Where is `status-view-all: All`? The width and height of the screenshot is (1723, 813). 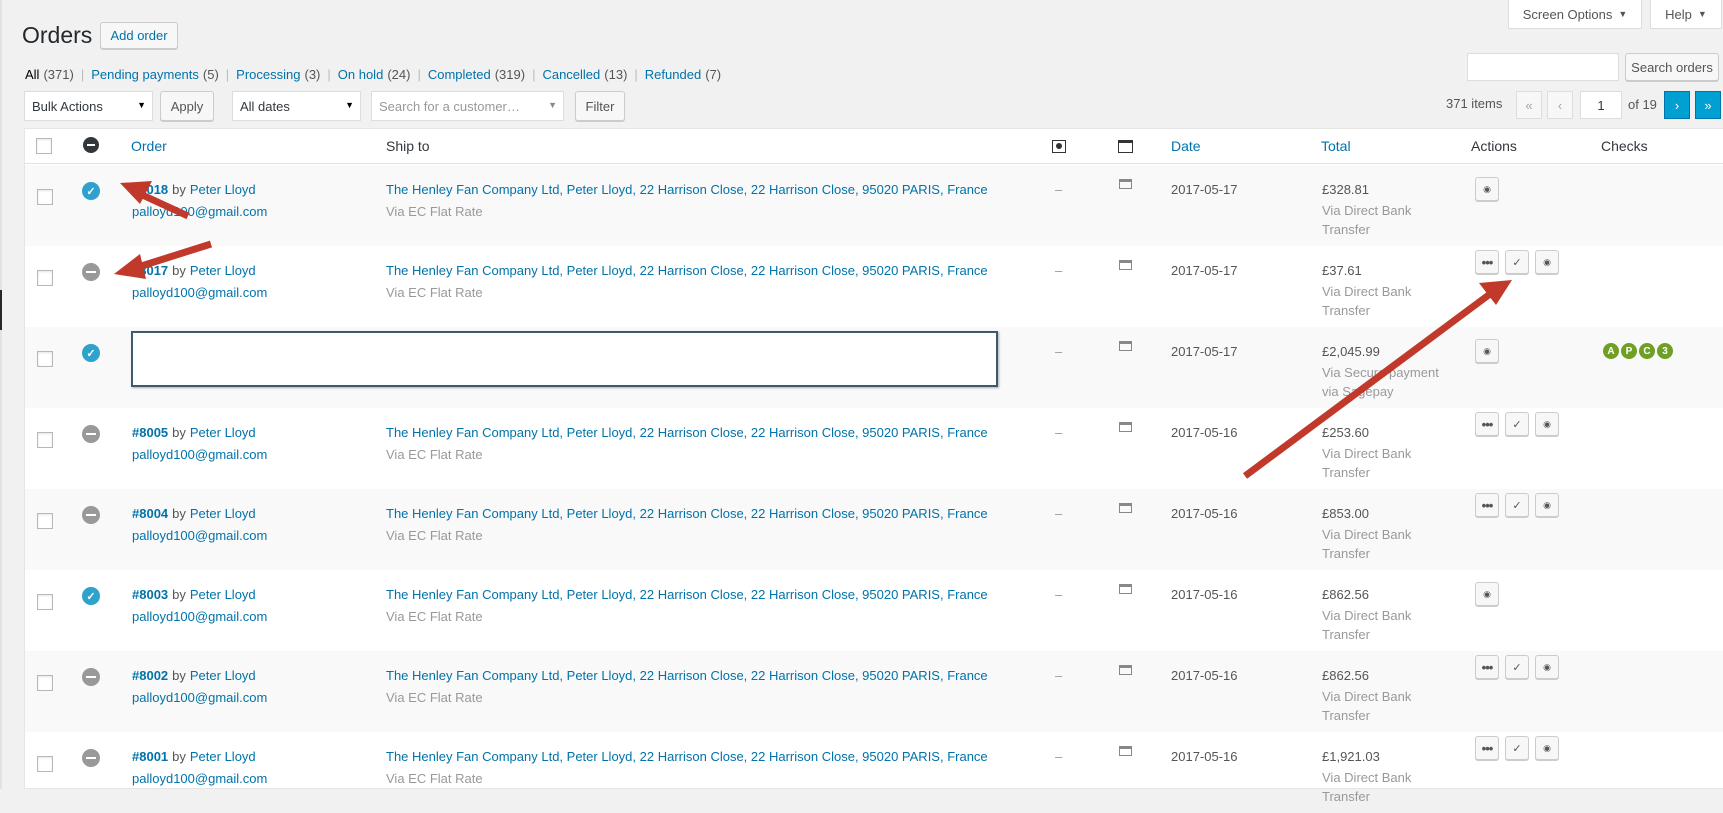
status-view-all: All is located at coordinates (32, 74).